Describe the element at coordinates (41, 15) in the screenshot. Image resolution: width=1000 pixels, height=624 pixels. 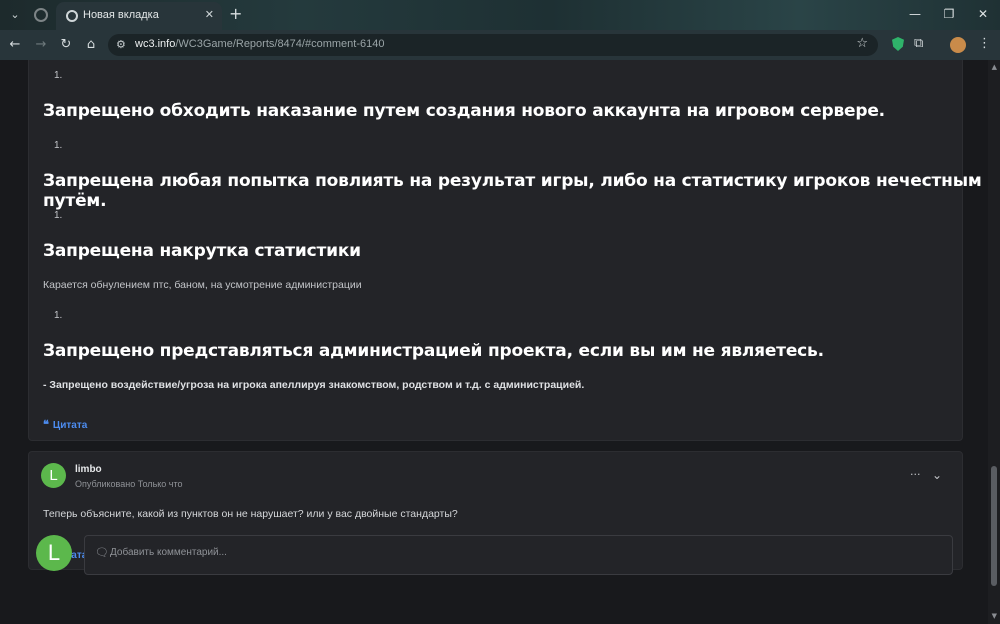
I see `inactive-tab-icon` at that location.